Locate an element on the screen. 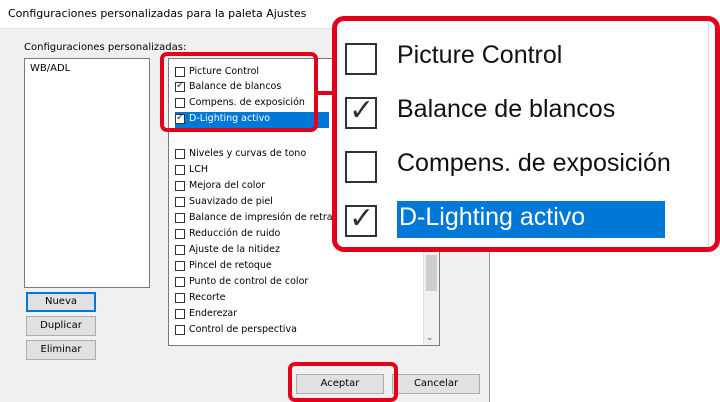  zoom-item: Compens. de exposición is located at coordinates (528, 169).